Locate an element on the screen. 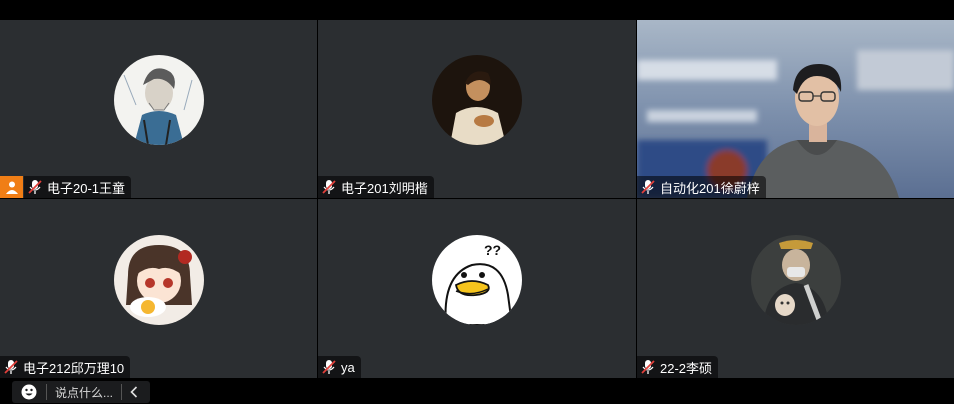 This screenshot has width=954, height=404. participant-nametag: ya is located at coordinates (339, 367).